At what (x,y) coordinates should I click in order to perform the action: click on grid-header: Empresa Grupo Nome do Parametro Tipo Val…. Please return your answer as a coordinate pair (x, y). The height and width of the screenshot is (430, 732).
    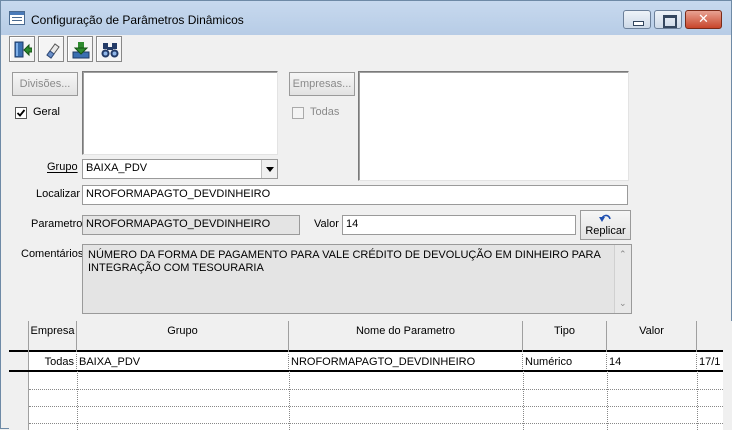
    Looking at the image, I should click on (366, 336).